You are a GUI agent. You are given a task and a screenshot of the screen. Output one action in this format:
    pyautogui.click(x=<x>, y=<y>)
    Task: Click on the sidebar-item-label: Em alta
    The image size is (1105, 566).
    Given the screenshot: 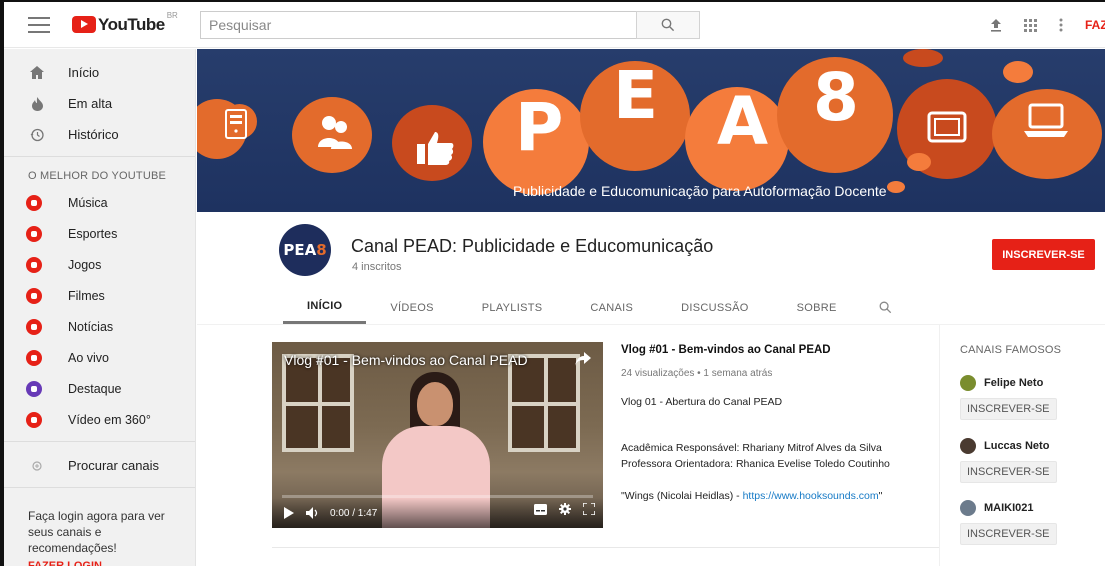 What is the action you would take?
    pyautogui.click(x=90, y=103)
    